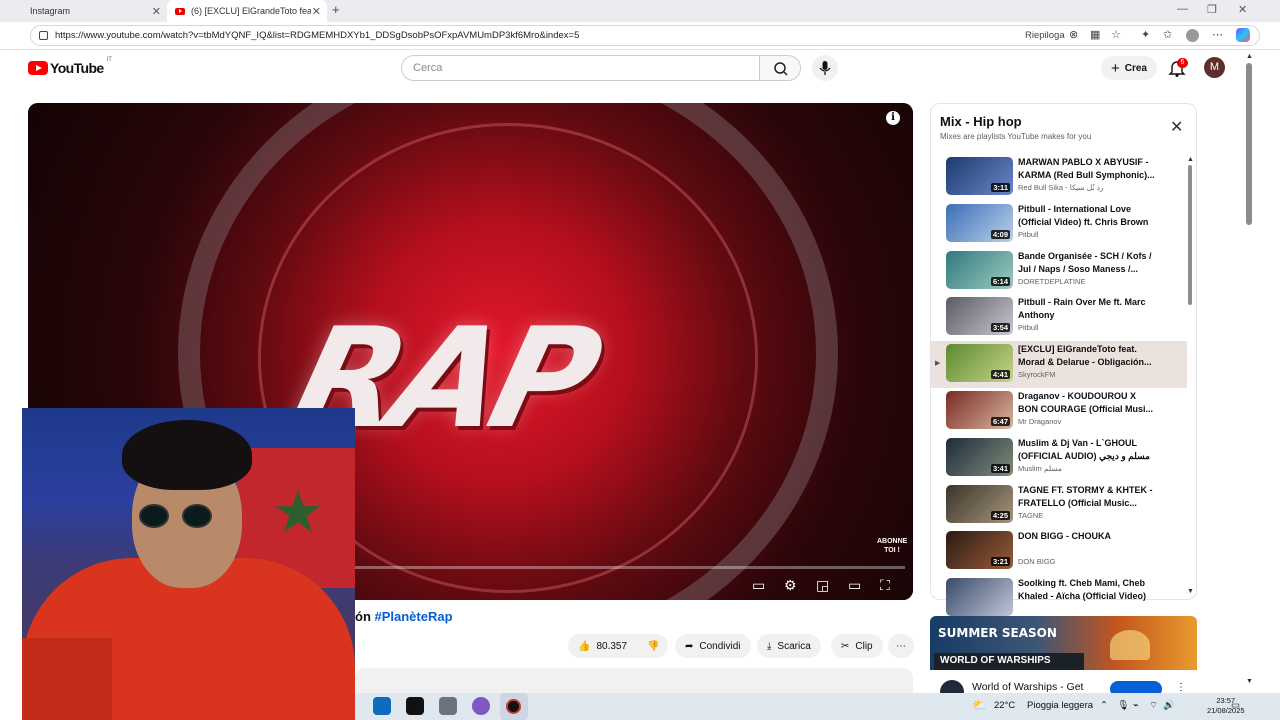 The image size is (1280, 720). I want to click on fullscreen-icon: ⛶, so click(885, 585).